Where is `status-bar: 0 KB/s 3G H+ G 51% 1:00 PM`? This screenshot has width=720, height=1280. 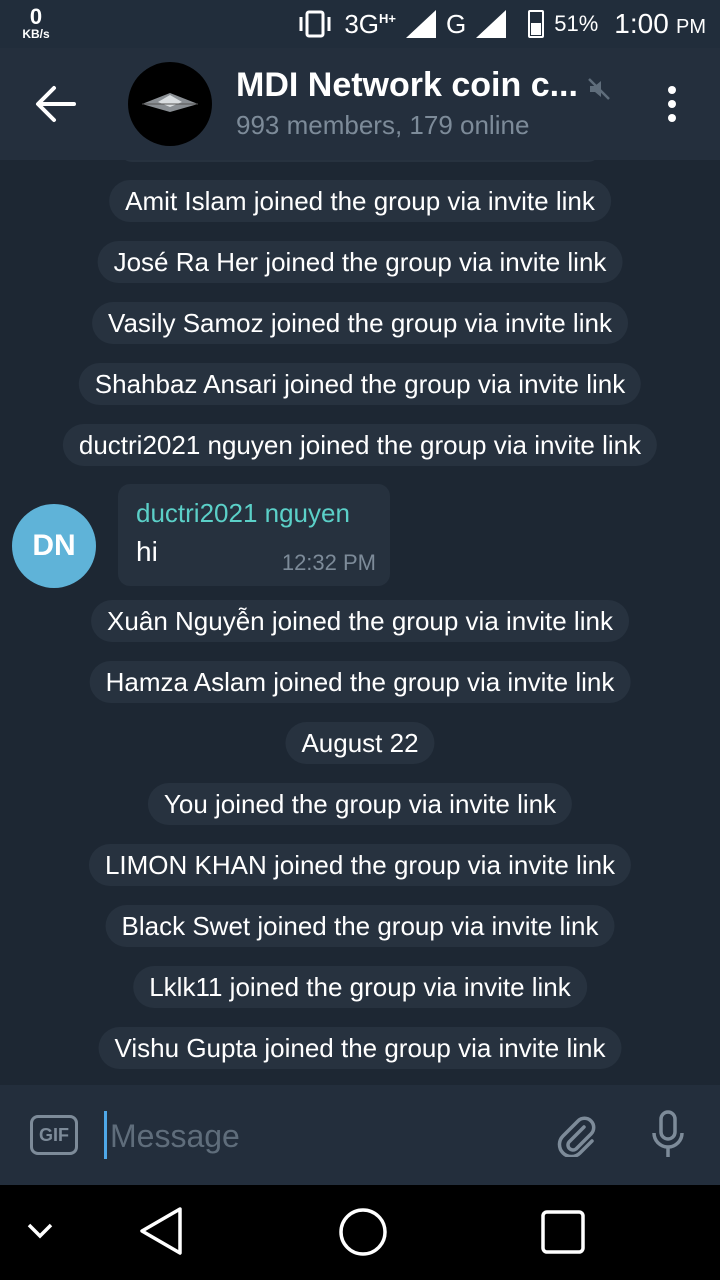 status-bar: 0 KB/s 3G H+ G 51% 1:00 PM is located at coordinates (360, 24).